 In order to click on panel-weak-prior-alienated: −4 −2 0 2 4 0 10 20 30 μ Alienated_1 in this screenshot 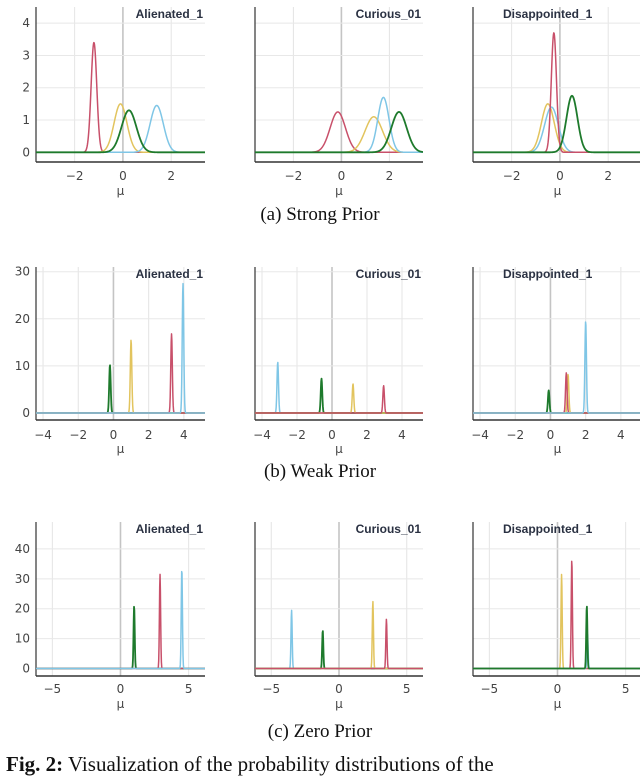, I will do `click(110, 360)`.